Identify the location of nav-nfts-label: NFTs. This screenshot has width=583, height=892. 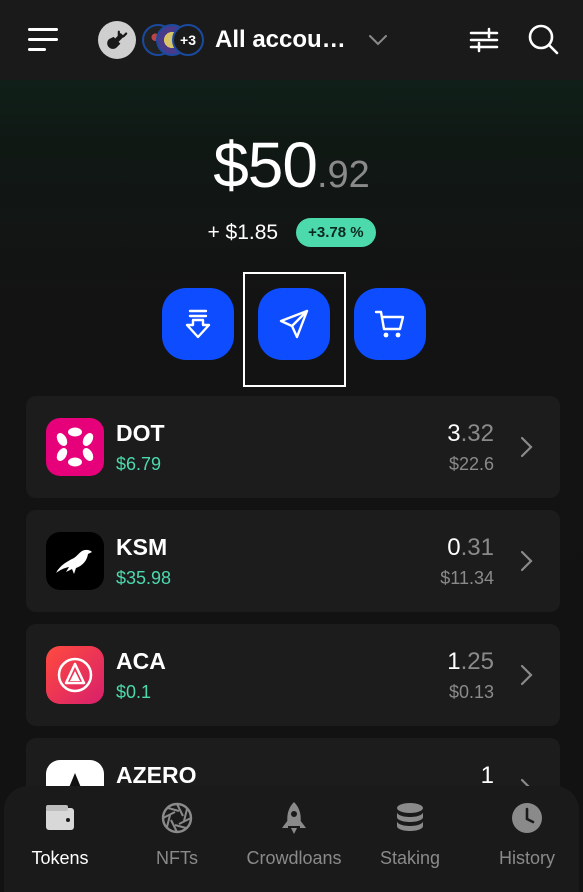
(177, 858).